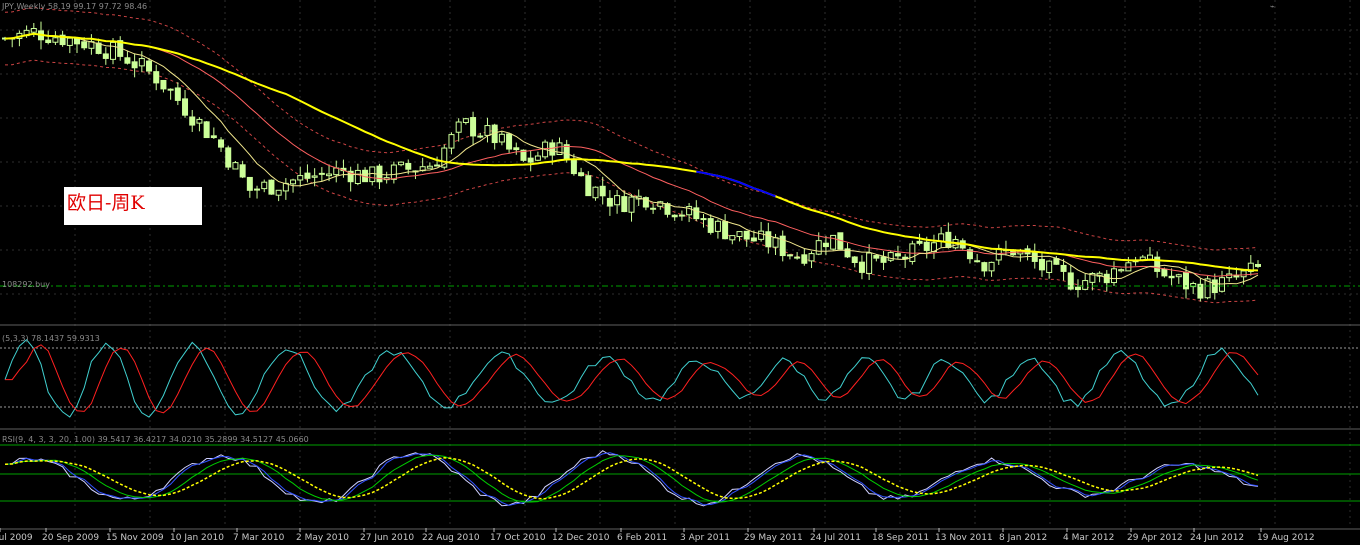 Image resolution: width=1360 pixels, height=545 pixels. I want to click on ma-blue-segment, so click(736, 184).